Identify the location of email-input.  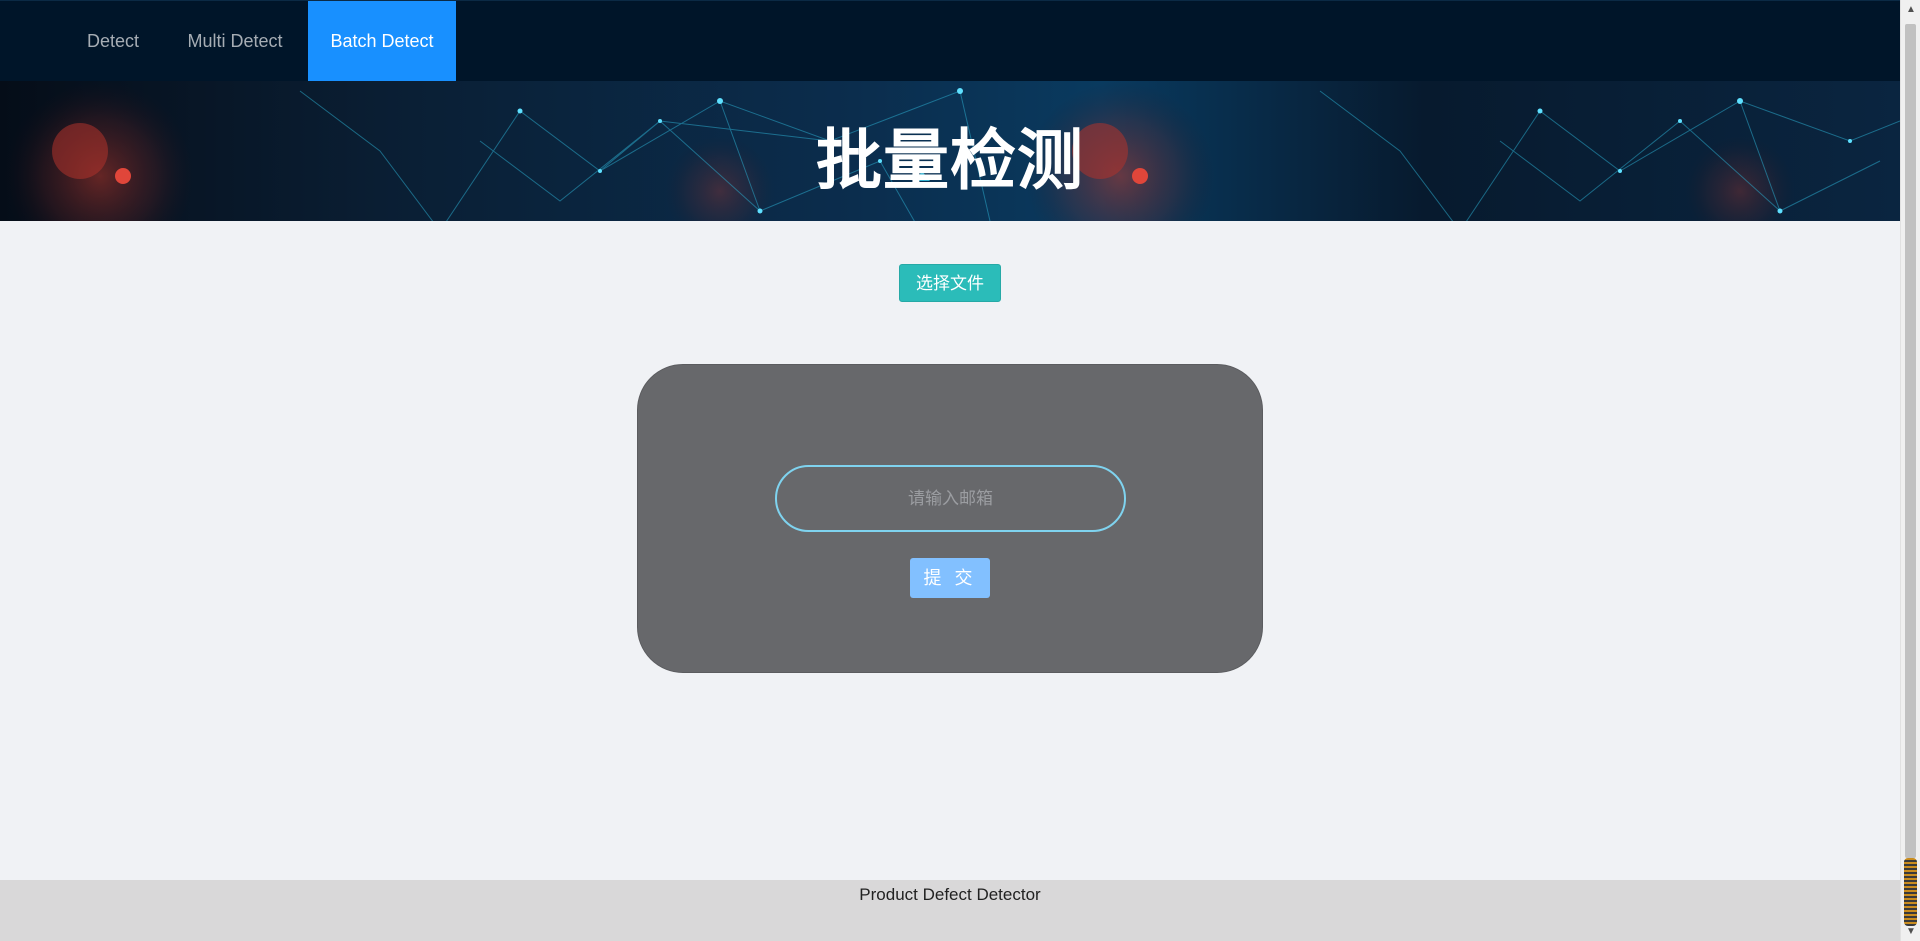
(950, 498).